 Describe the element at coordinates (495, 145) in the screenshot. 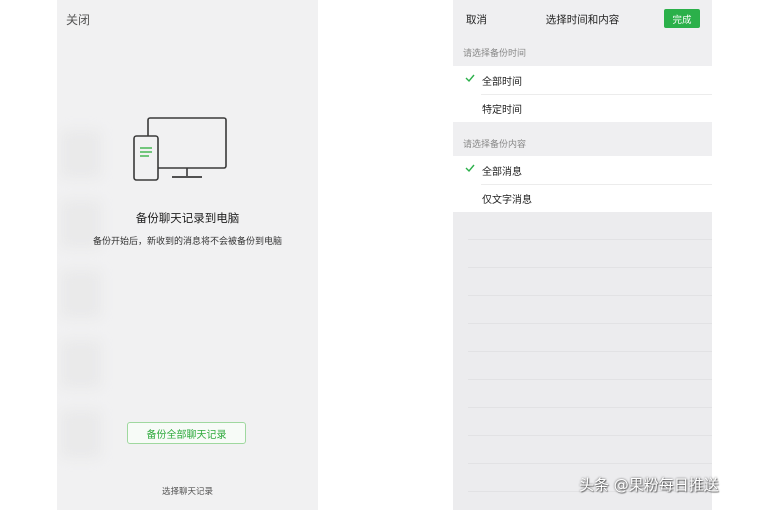

I see `content-section-header: 请选择备份内容` at that location.